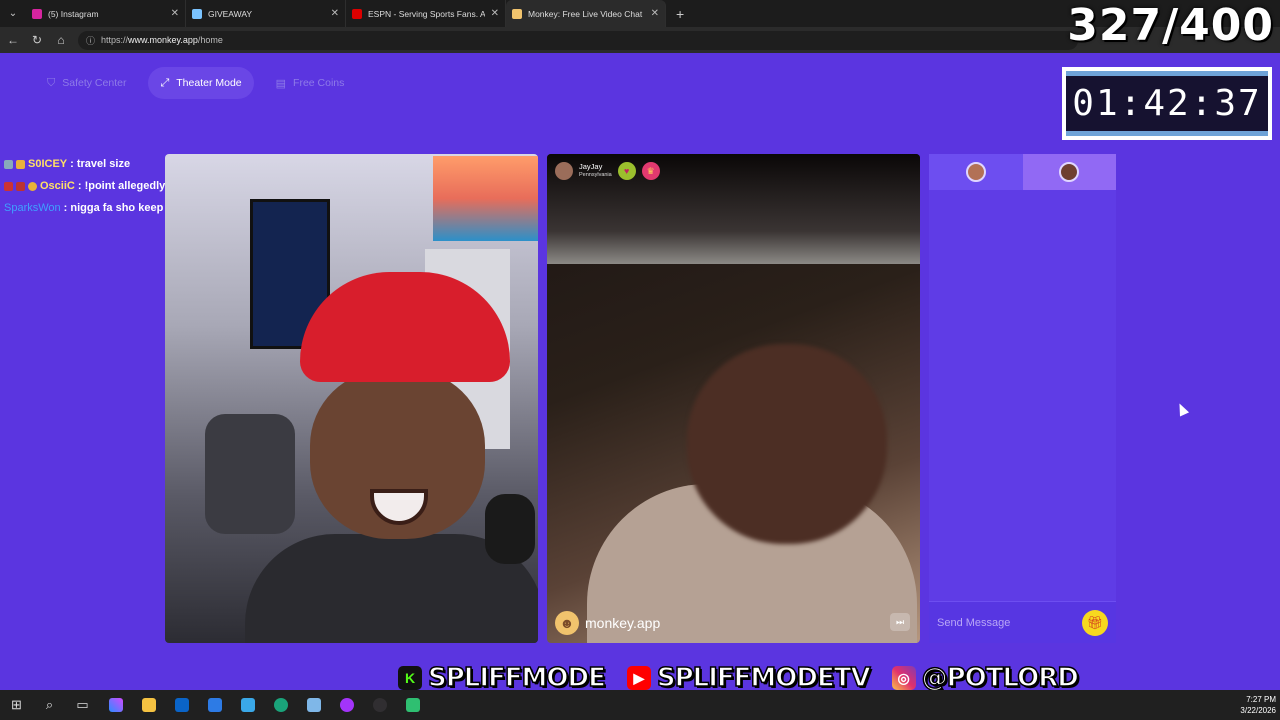 The width and height of the screenshot is (1280, 720). I want to click on task-view-icon: ▭, so click(82, 705).